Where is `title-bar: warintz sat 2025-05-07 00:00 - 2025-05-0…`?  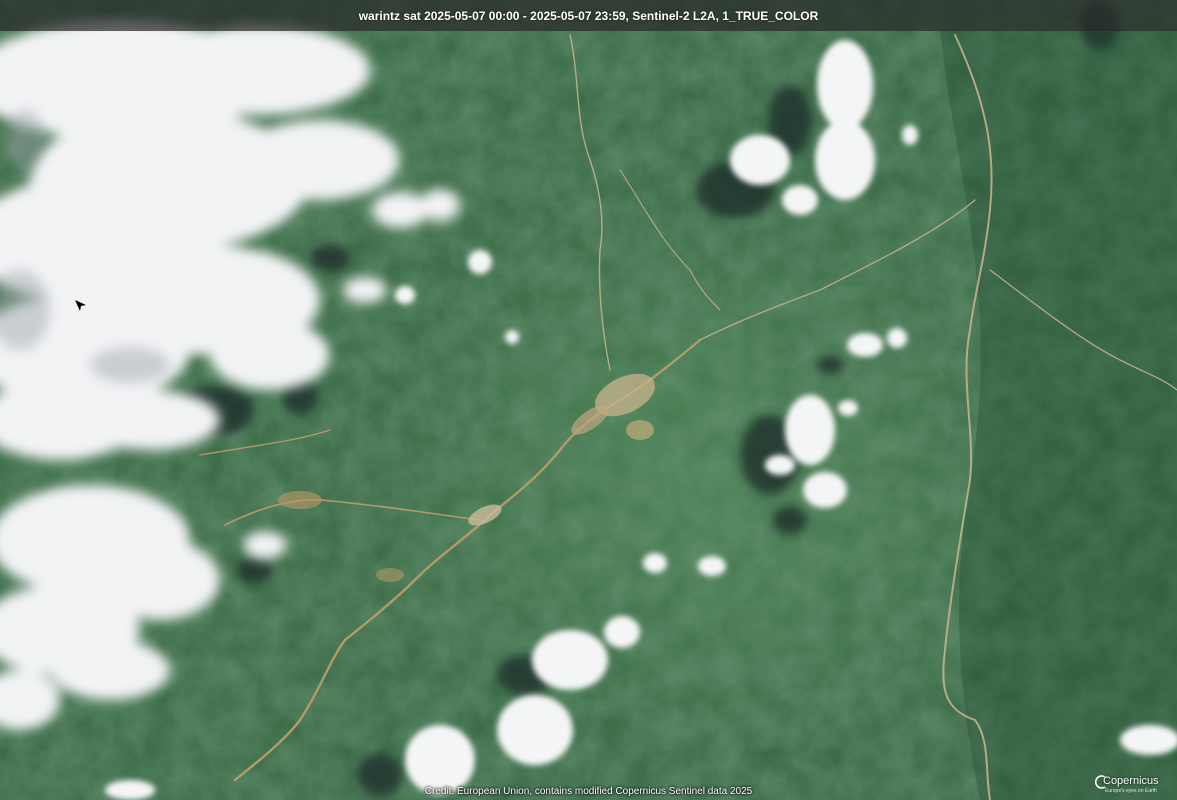
title-bar: warintz sat 2025-05-07 00:00 - 2025-05-0… is located at coordinates (588, 15).